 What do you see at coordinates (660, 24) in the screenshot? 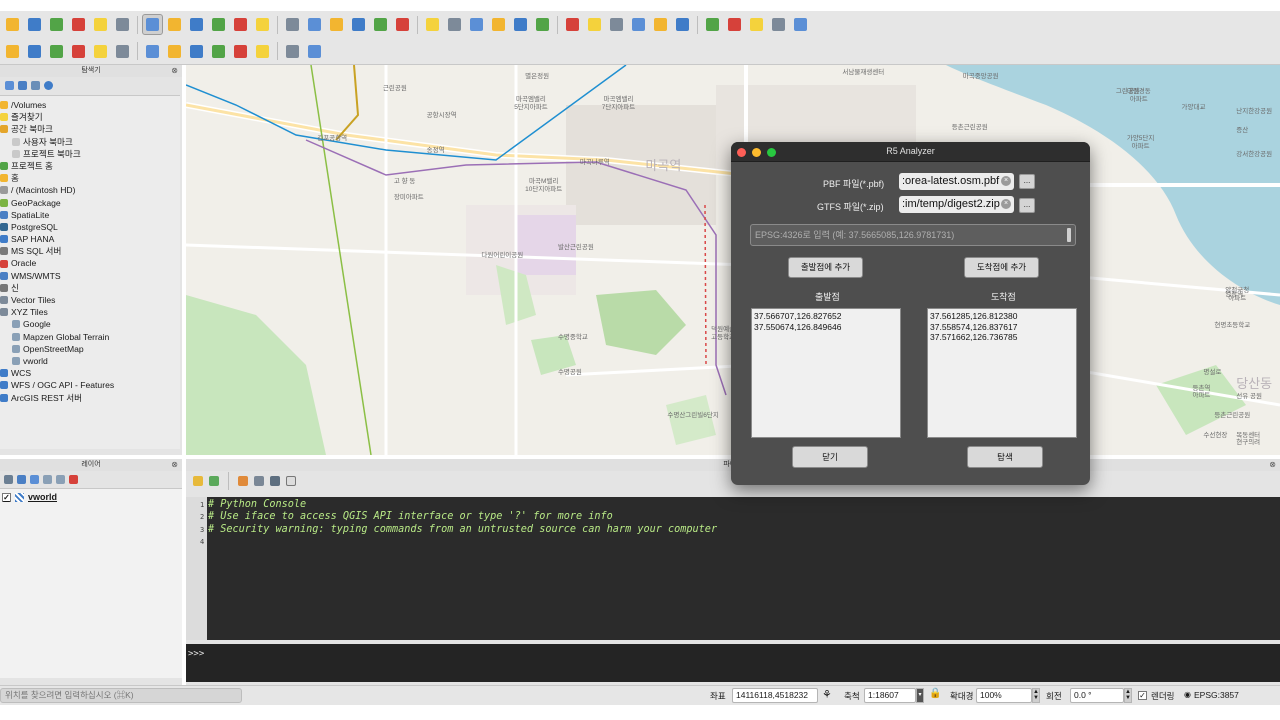
I see `statistics-icon` at bounding box center [660, 24].